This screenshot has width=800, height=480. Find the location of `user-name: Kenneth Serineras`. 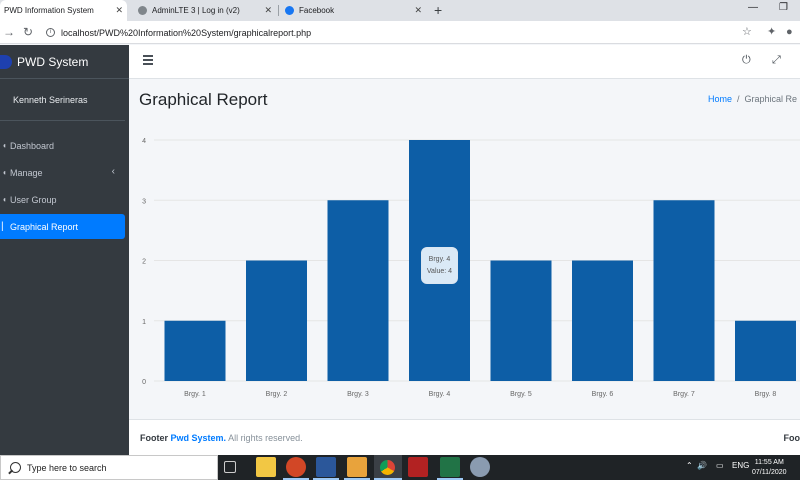

user-name: Kenneth Serineras is located at coordinates (50, 99).